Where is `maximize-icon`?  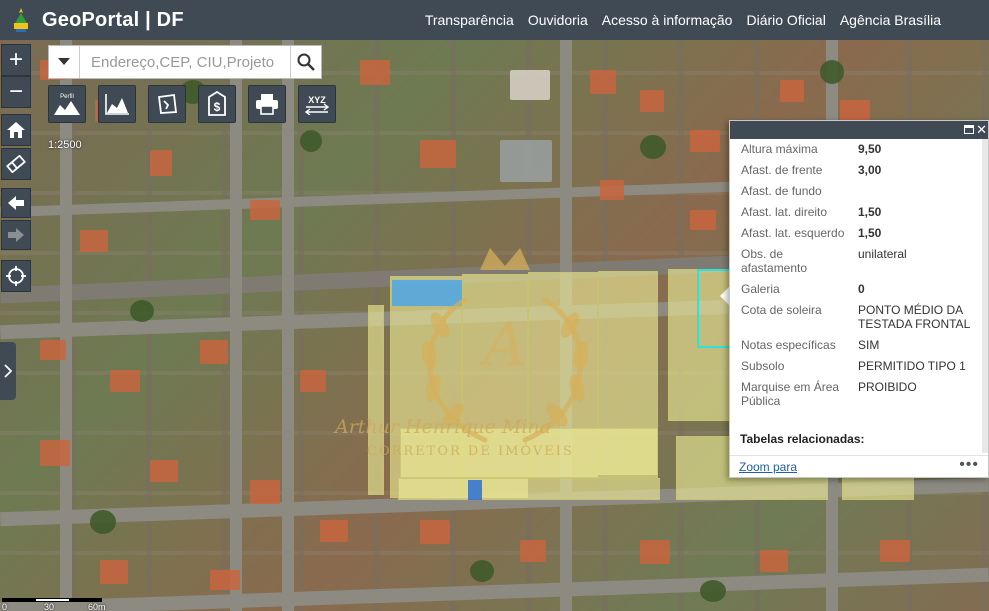 maximize-icon is located at coordinates (969, 129).